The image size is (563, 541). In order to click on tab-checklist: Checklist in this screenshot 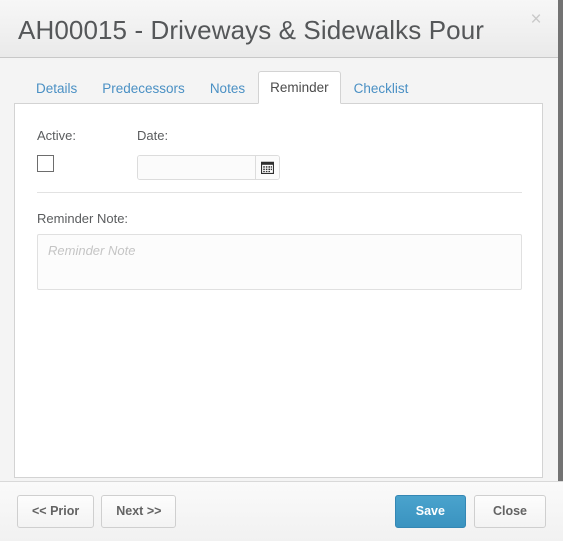, I will do `click(381, 88)`.